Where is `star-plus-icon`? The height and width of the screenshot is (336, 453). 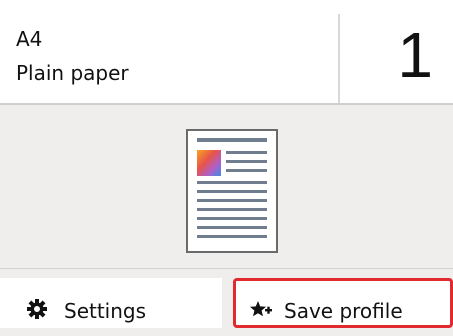
star-plus-icon is located at coordinates (260, 309).